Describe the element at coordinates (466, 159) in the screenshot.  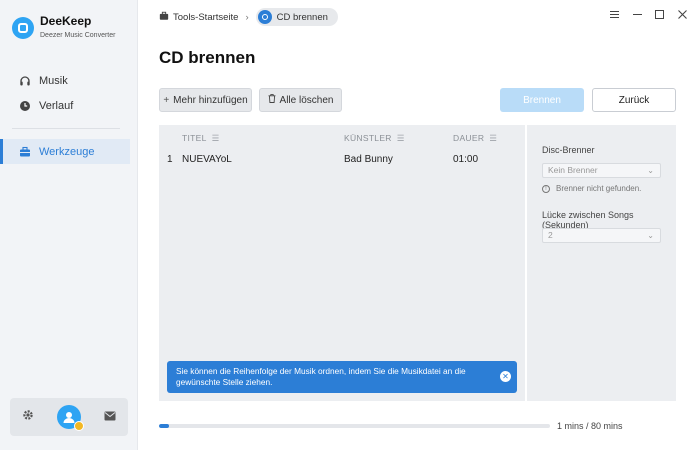
I see `row-duration: 01:00` at that location.